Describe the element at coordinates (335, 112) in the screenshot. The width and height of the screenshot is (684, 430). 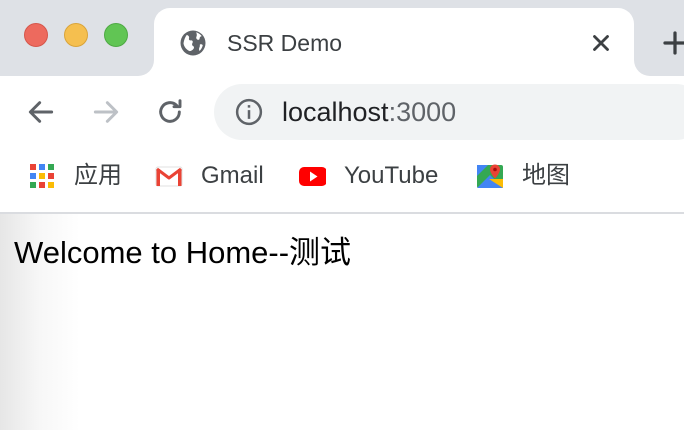
I see `url-host: localhost` at that location.